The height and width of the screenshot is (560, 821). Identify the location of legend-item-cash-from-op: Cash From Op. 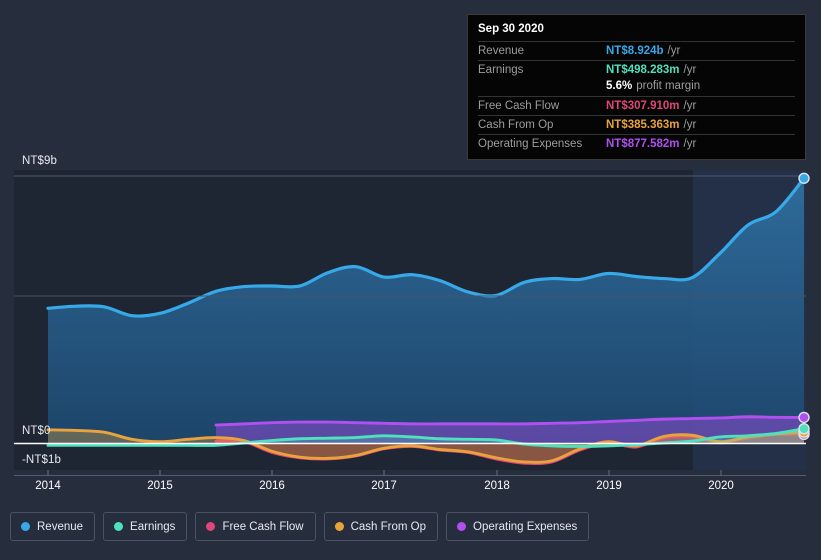
(381, 526).